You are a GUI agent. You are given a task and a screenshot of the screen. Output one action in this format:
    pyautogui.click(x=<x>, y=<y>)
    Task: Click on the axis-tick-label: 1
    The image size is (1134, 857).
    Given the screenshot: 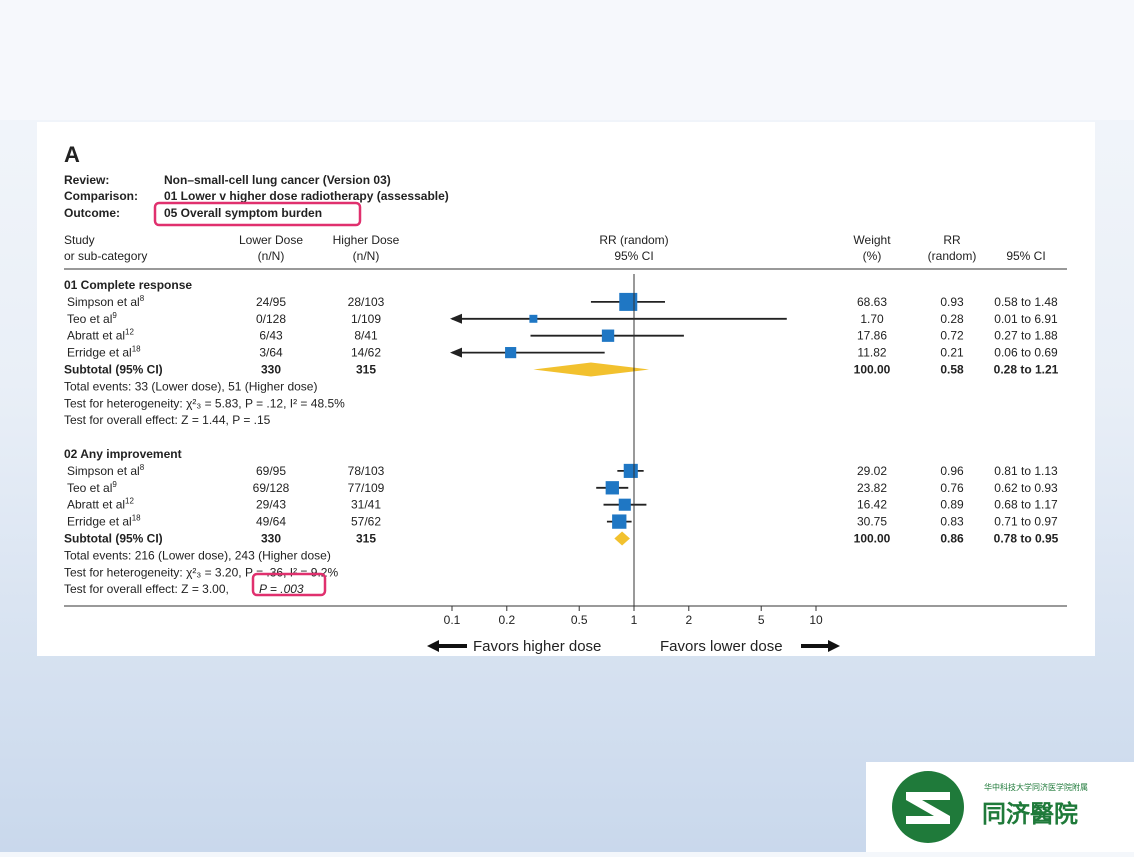 What is the action you would take?
    pyautogui.click(x=634, y=620)
    